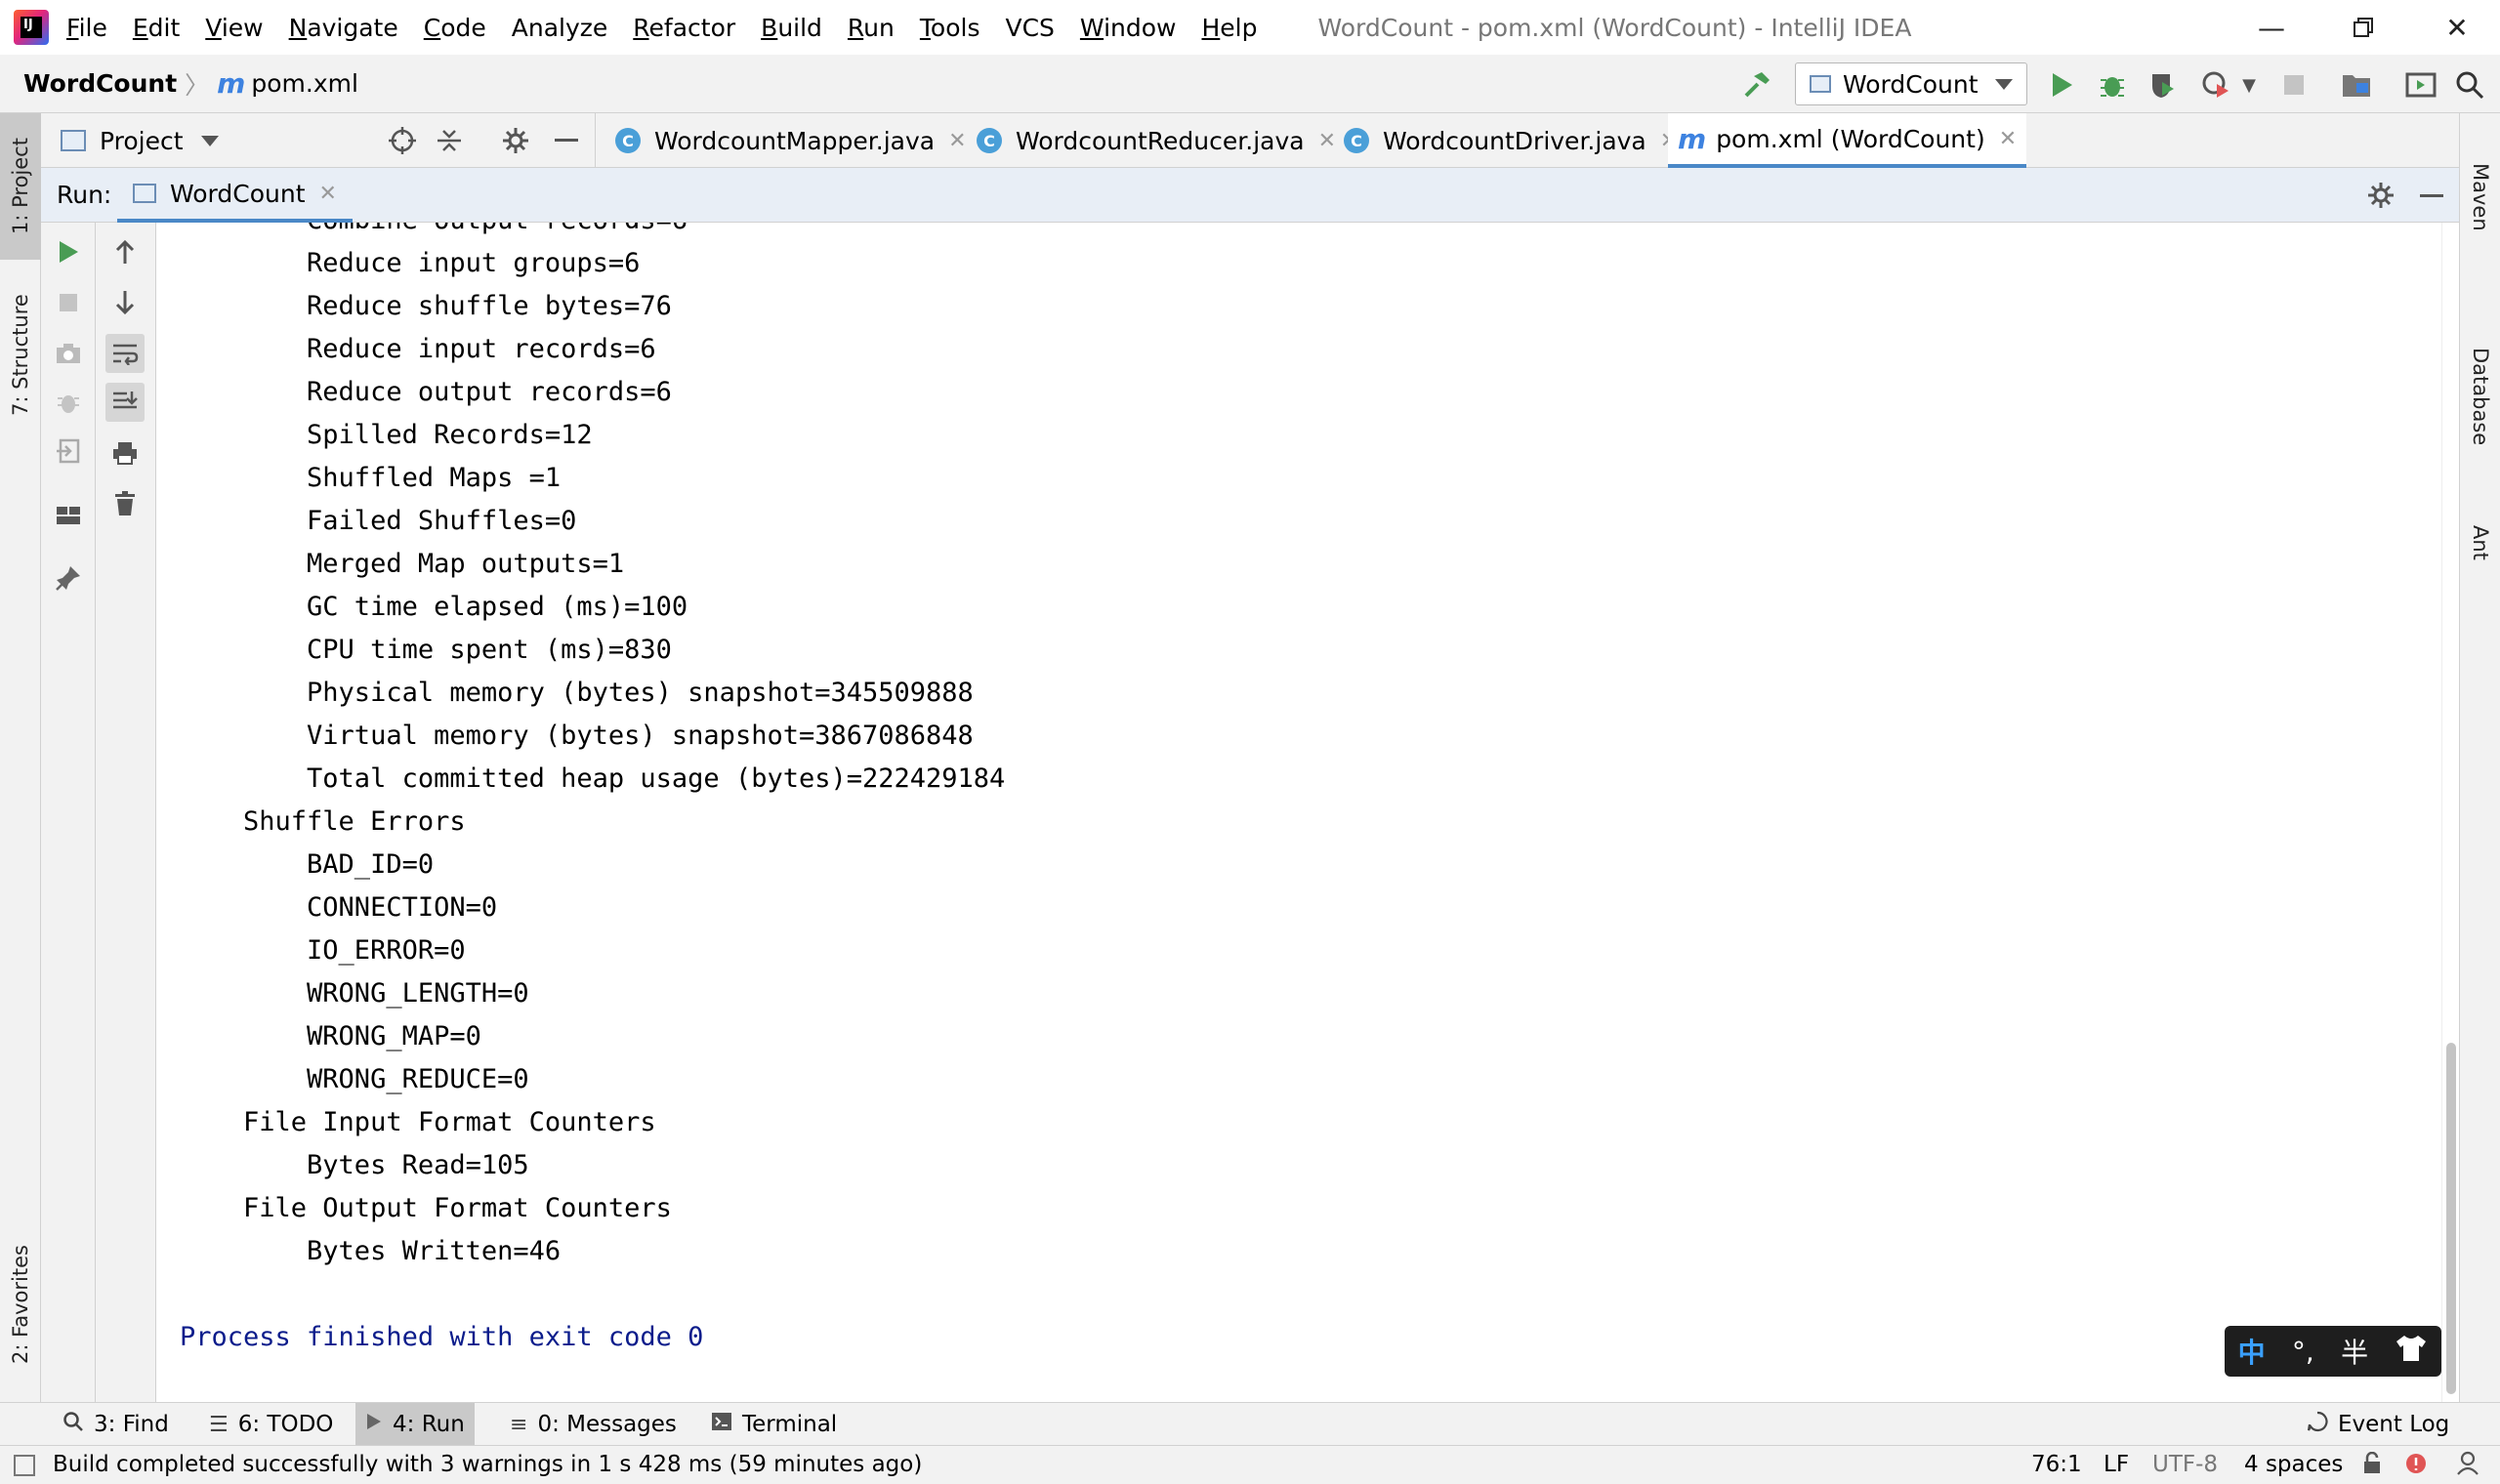 The height and width of the screenshot is (1484, 2500). What do you see at coordinates (593, 1425) in the screenshot?
I see `tool-tab-messages: ≡ 0: Messages` at bounding box center [593, 1425].